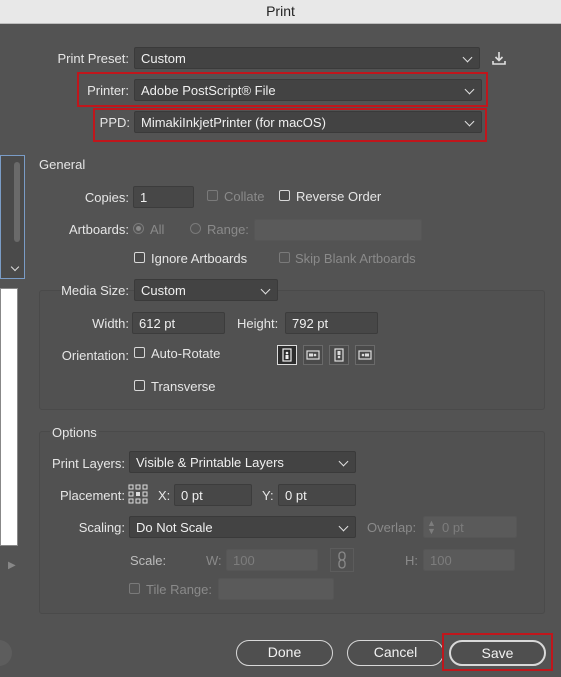  What do you see at coordinates (308, 90) in the screenshot?
I see `printer-select: Adobe PostScript® File` at bounding box center [308, 90].